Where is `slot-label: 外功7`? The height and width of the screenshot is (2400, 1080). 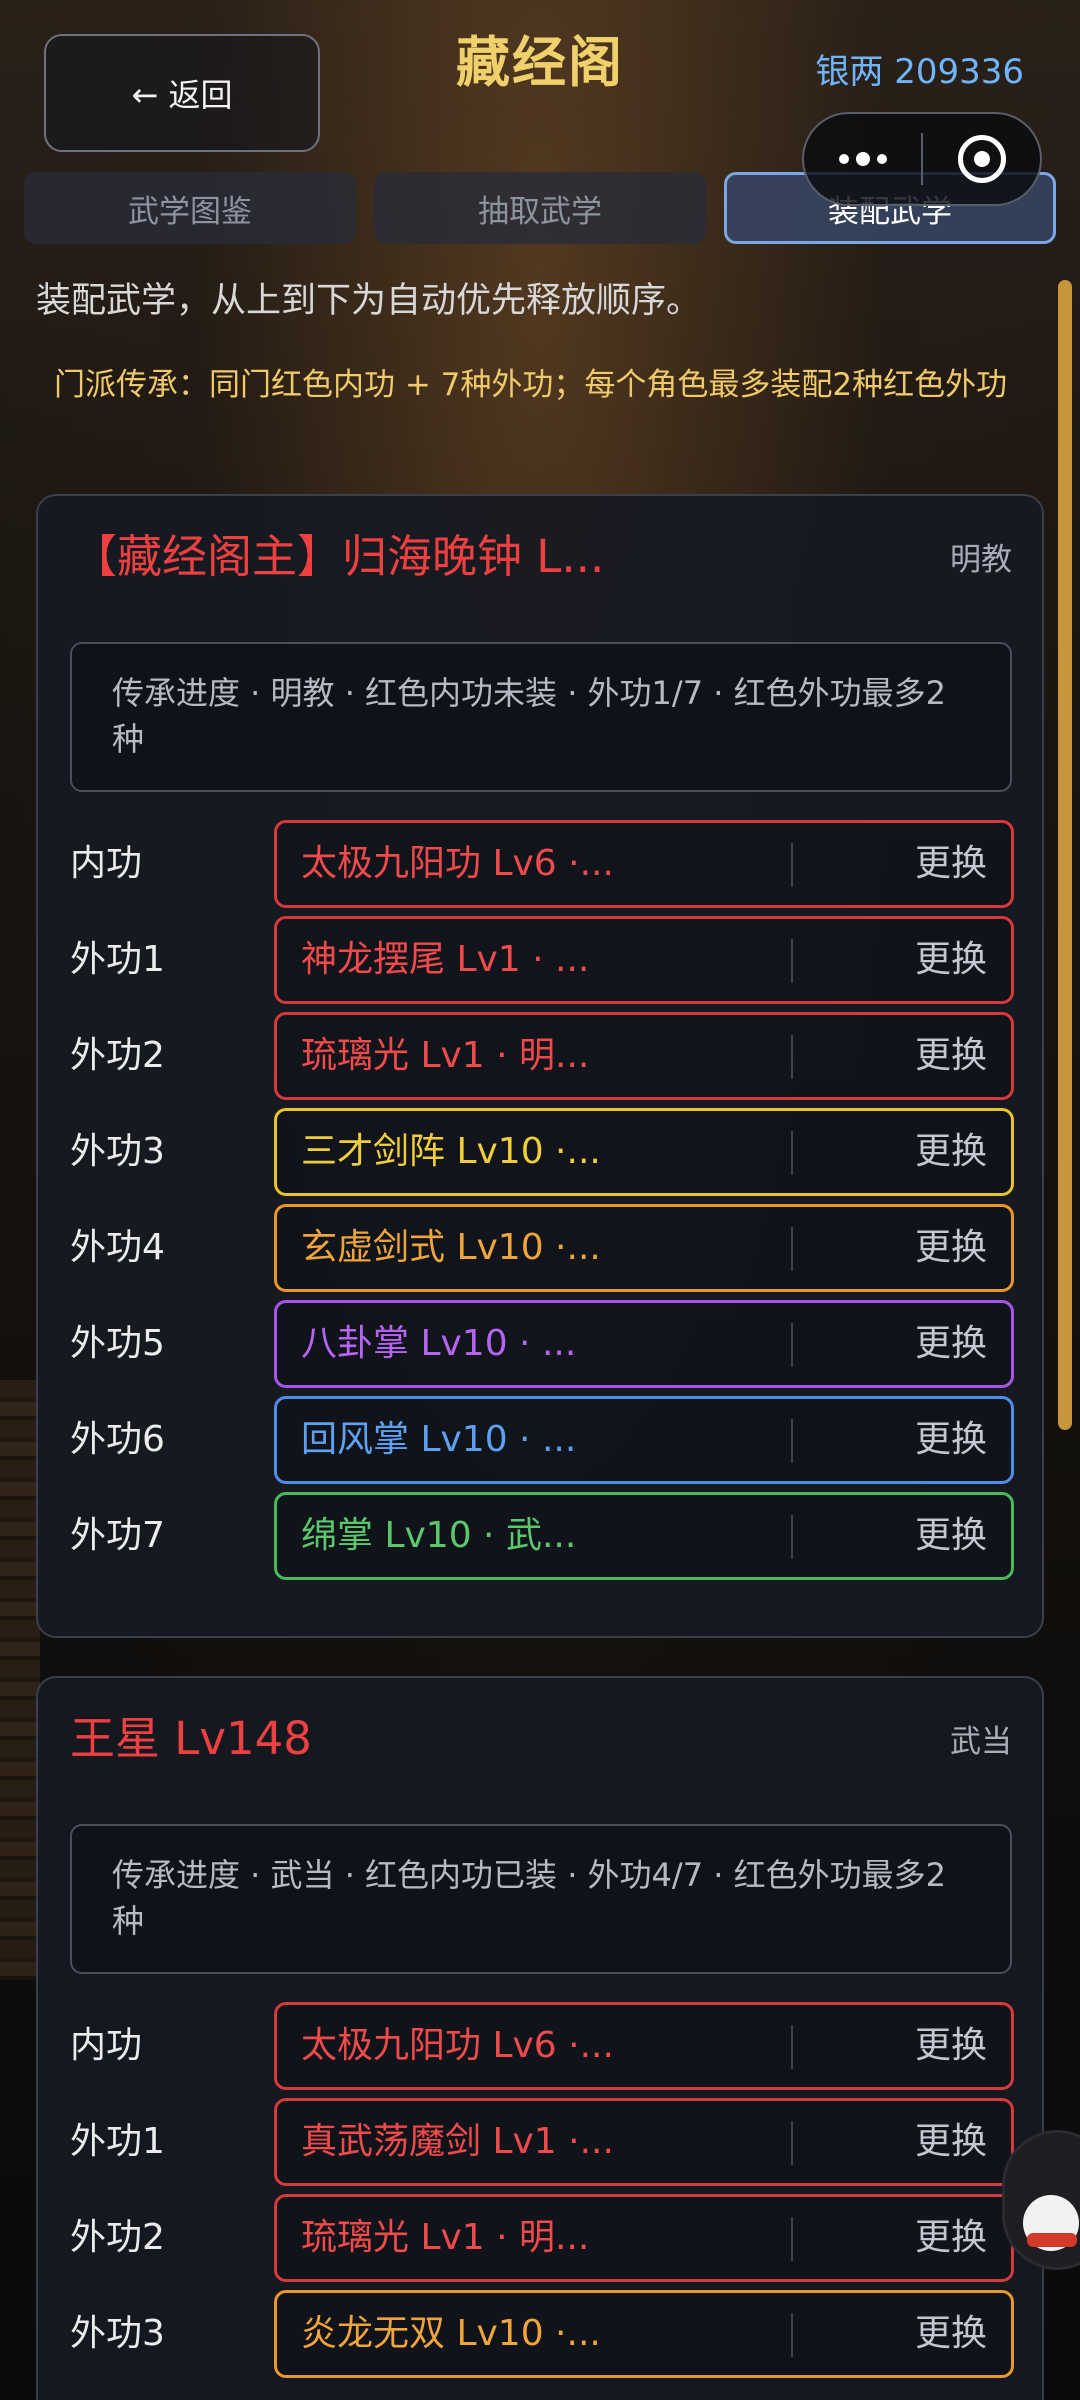
slot-label: 外功7 is located at coordinates (117, 1535).